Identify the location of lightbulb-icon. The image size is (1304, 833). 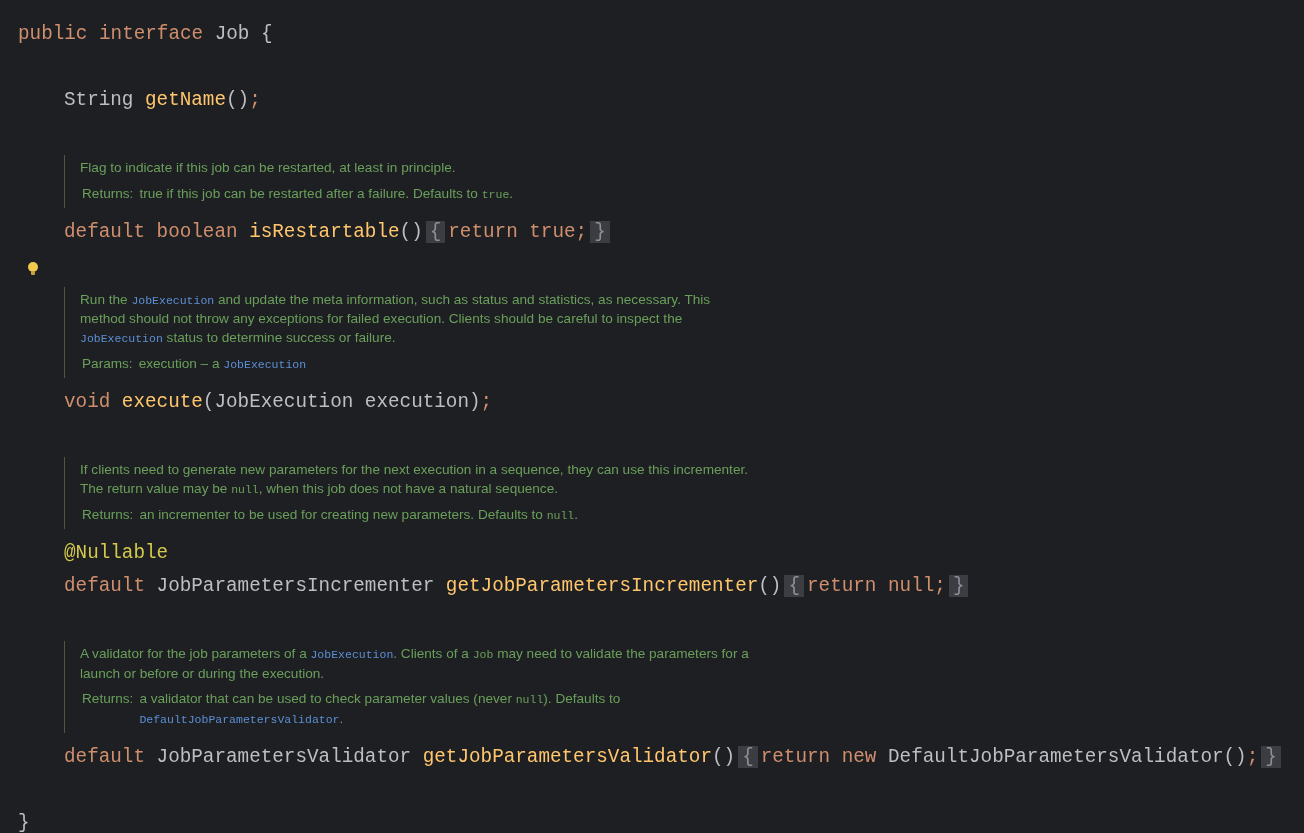
(33, 268).